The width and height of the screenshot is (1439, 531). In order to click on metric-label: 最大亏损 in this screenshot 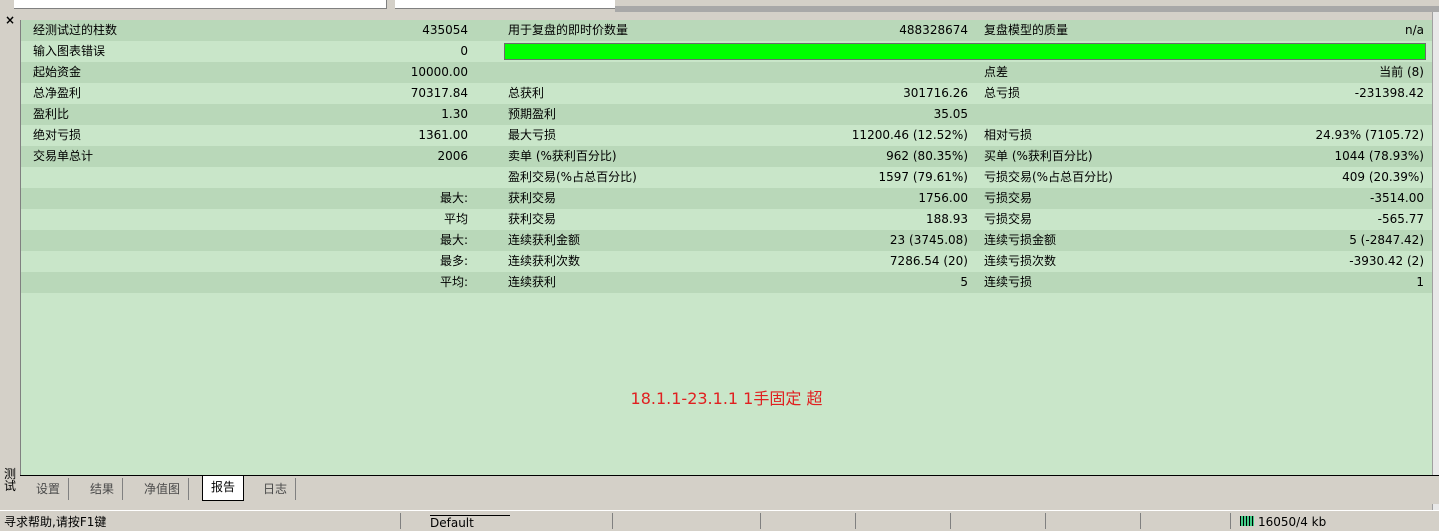, I will do `click(532, 135)`.